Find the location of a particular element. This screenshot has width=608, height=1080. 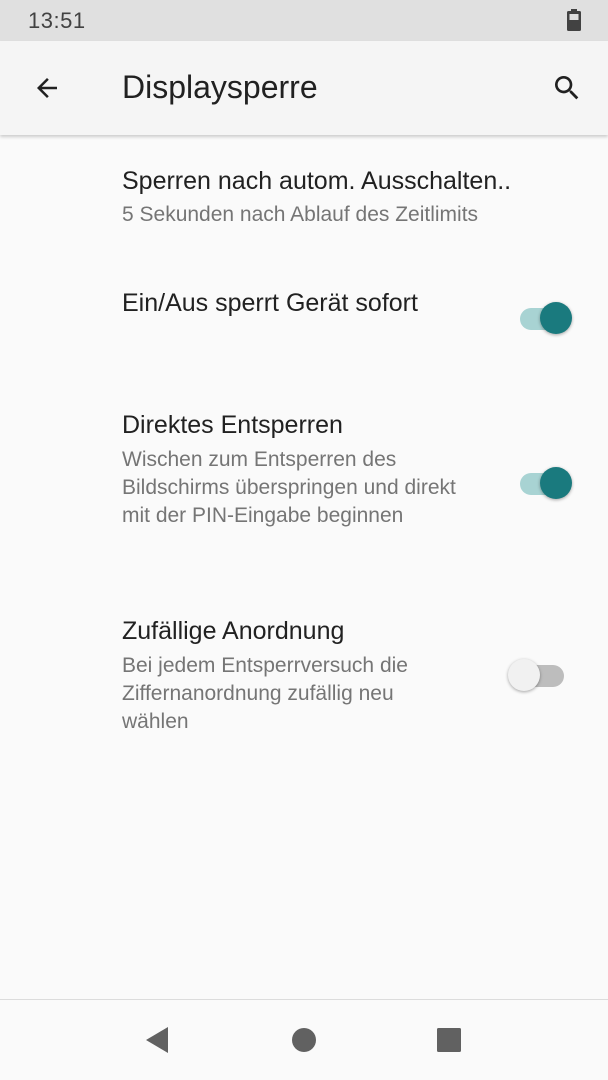

arrow-left-icon is located at coordinates (47, 88).